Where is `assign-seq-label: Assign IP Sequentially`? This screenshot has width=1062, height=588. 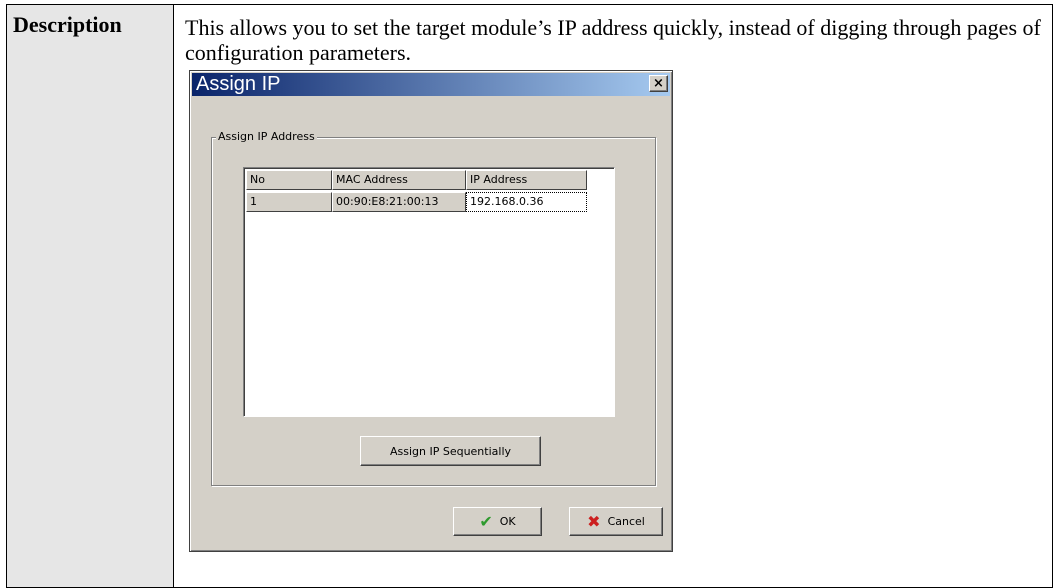 assign-seq-label: Assign IP Sequentially is located at coordinates (450, 451).